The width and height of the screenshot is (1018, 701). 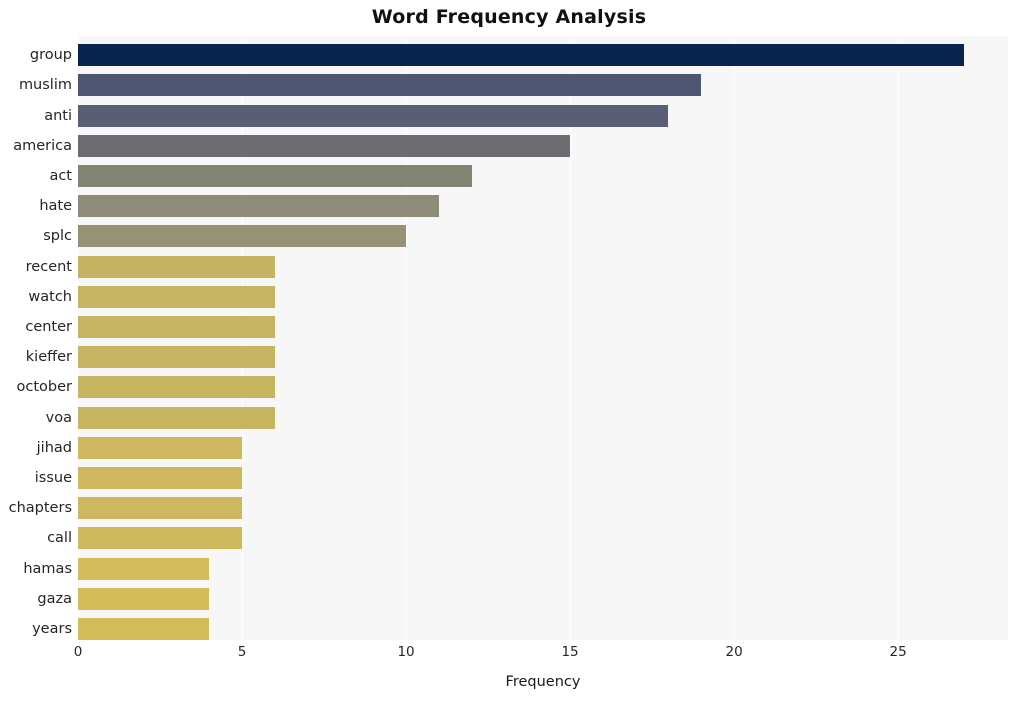 What do you see at coordinates (40, 508) in the screenshot?
I see `y-tick-label: chapters` at bounding box center [40, 508].